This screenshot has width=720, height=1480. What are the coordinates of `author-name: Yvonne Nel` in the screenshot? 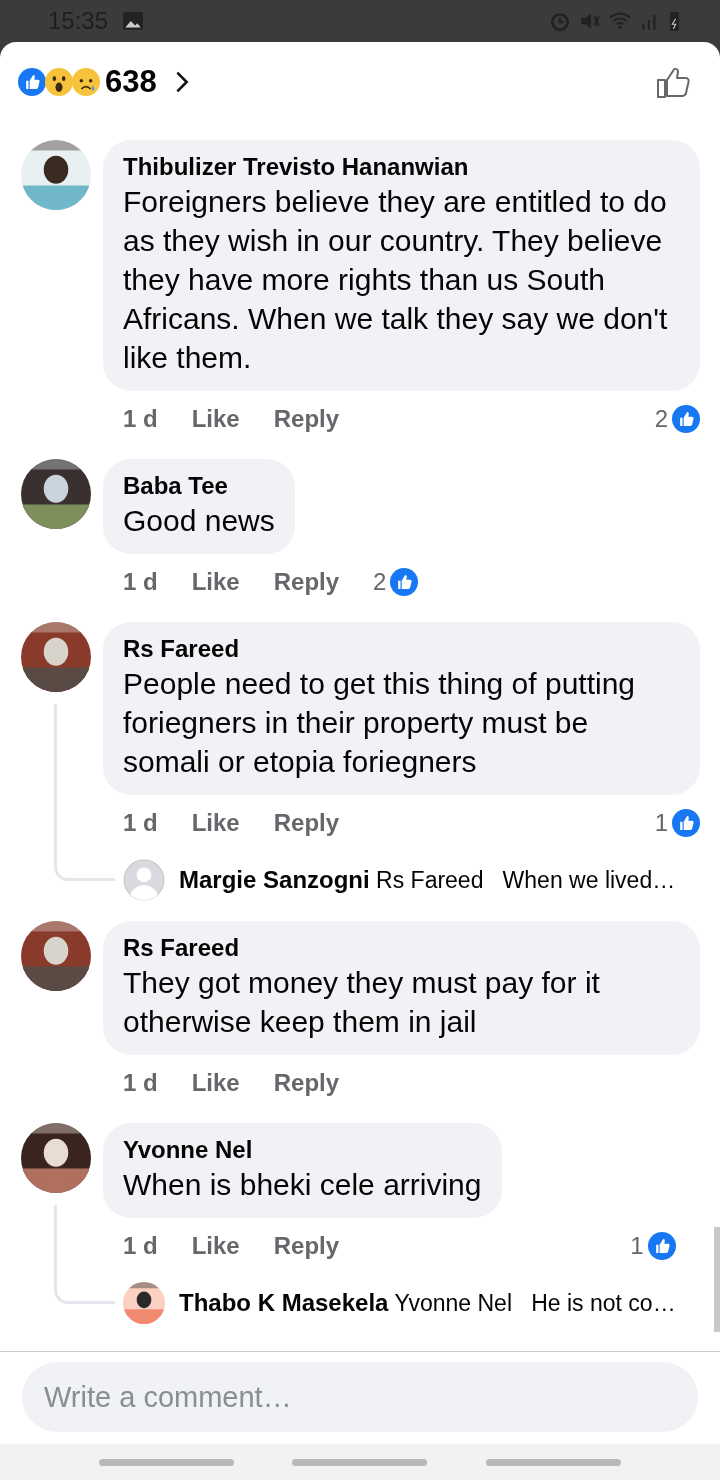 It's located at (302, 1150).